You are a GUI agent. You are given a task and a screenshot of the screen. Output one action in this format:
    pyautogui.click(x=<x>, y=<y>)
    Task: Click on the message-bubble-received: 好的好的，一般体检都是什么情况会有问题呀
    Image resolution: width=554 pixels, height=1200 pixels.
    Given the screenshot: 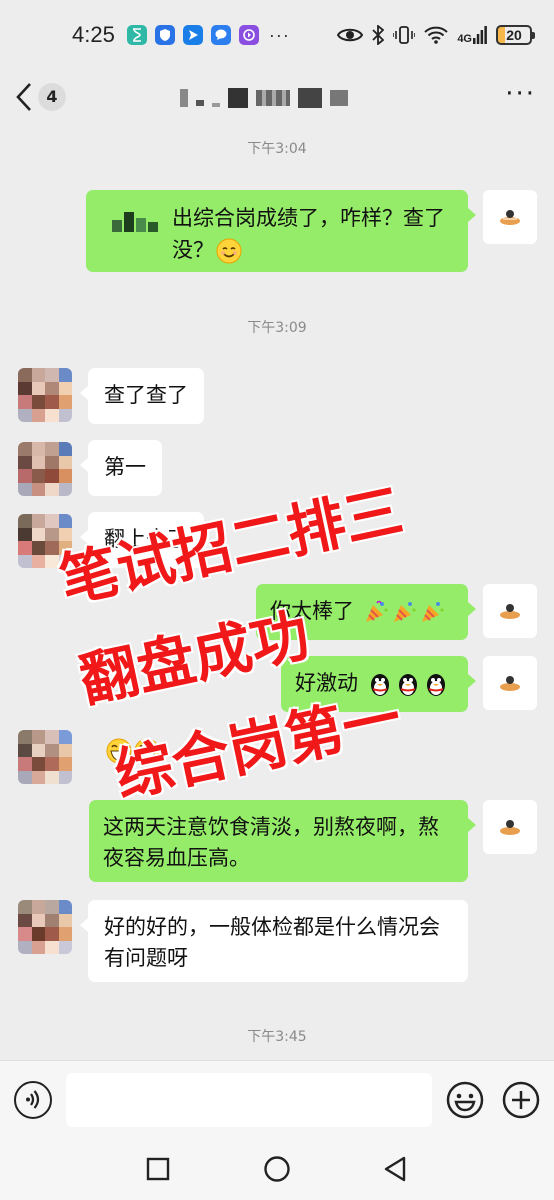 What is the action you would take?
    pyautogui.click(x=274, y=941)
    